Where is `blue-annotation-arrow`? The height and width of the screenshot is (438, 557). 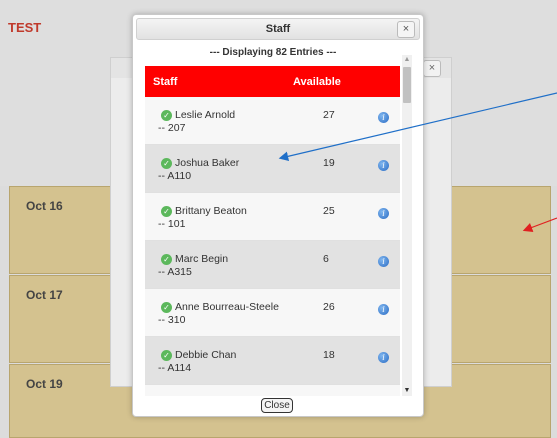
blue-annotation-arrow is located at coordinates (417, 127).